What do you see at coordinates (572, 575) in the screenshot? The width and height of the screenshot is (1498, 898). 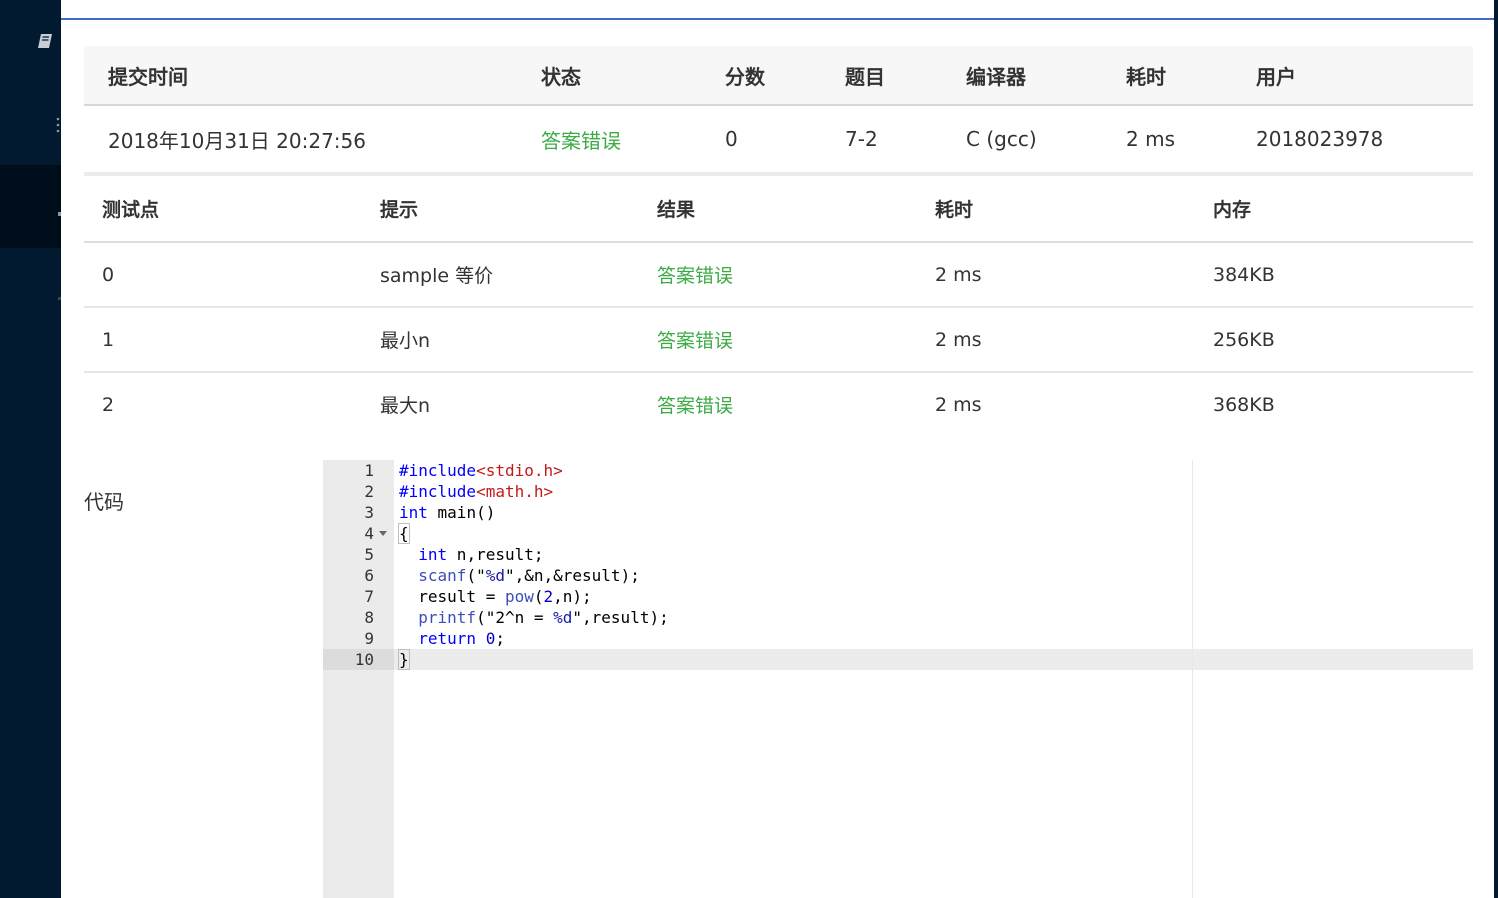 I see `code-token: ",&n,&result);` at bounding box center [572, 575].